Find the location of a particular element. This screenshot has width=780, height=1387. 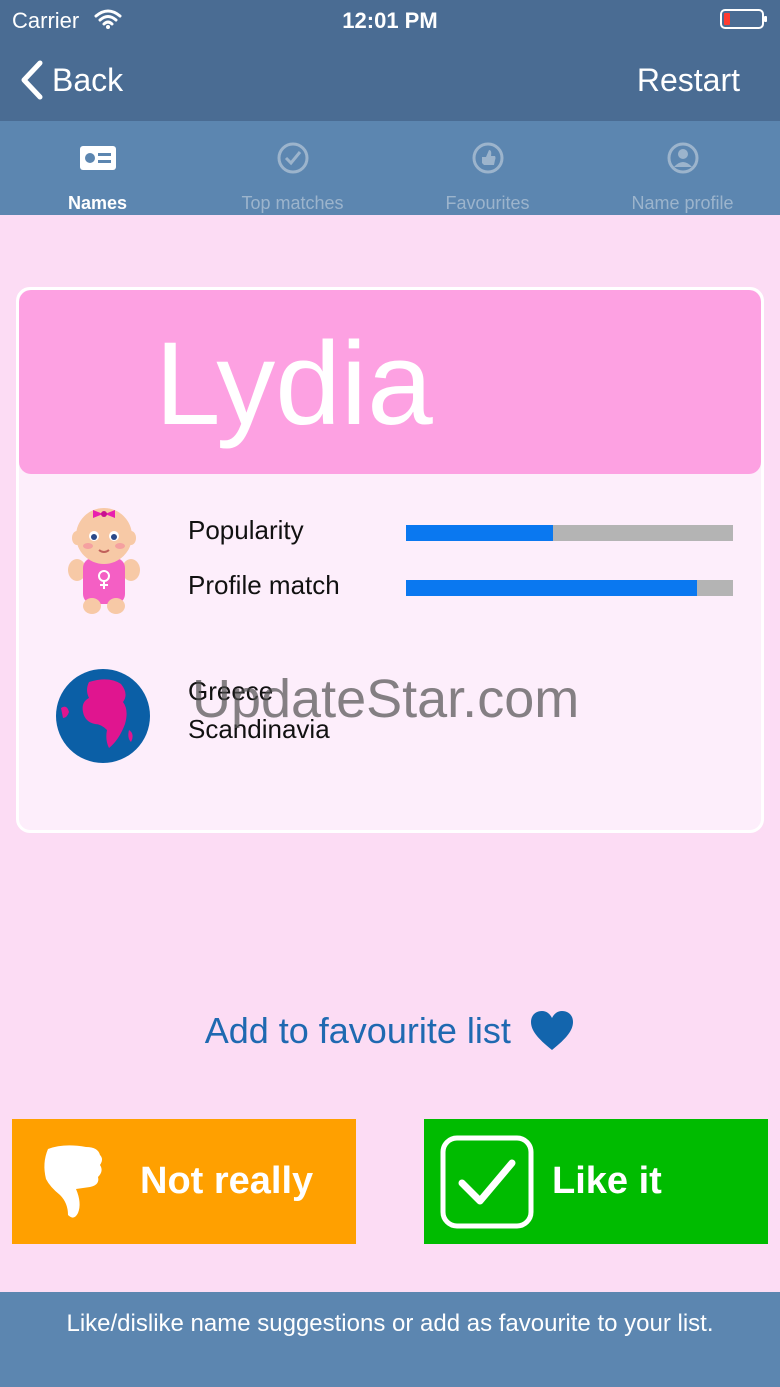

navigation-bar: Back Restart is located at coordinates (390, 80).